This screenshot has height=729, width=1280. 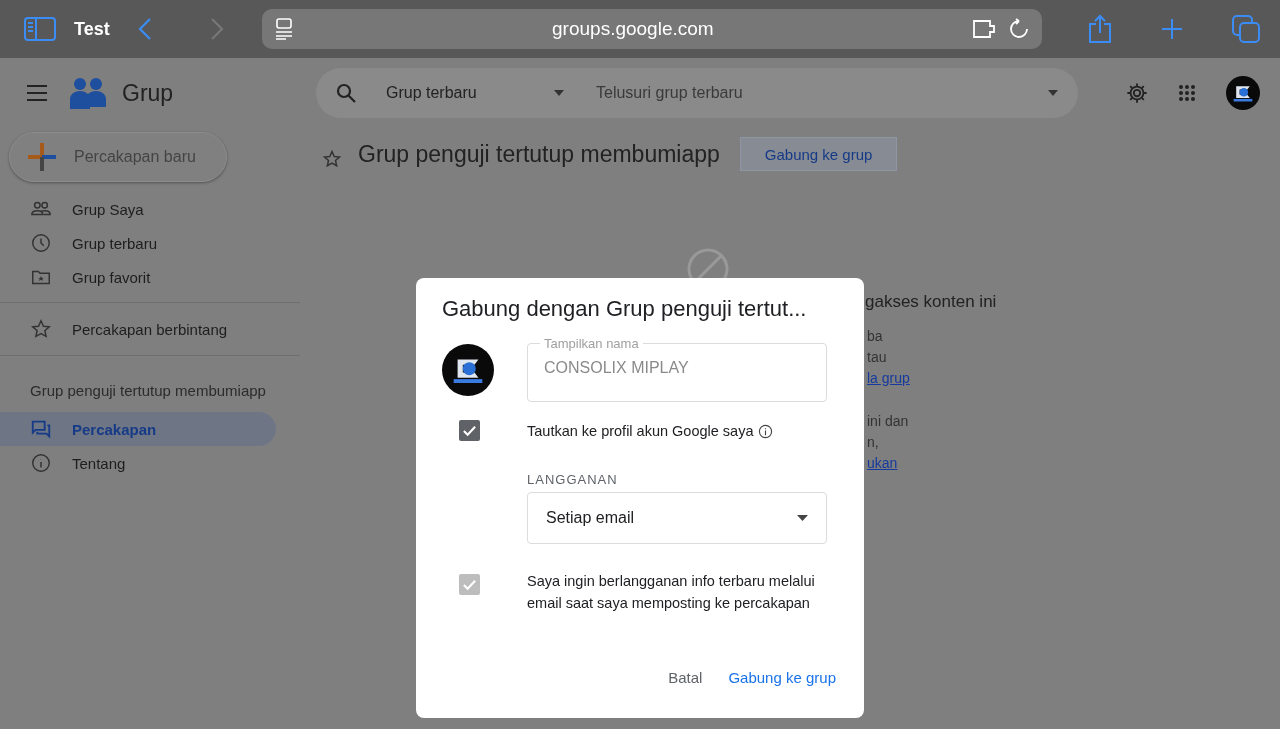 I want to click on notice-text: ba, so click(x=874, y=336).